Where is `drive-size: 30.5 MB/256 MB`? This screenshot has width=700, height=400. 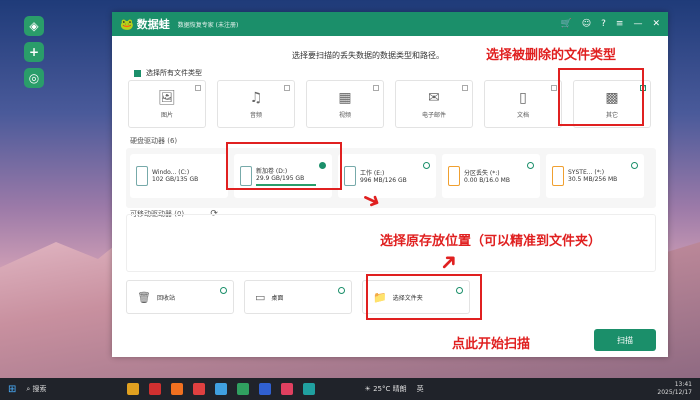
drive-size: 30.5 MB/256 MB is located at coordinates (593, 179).